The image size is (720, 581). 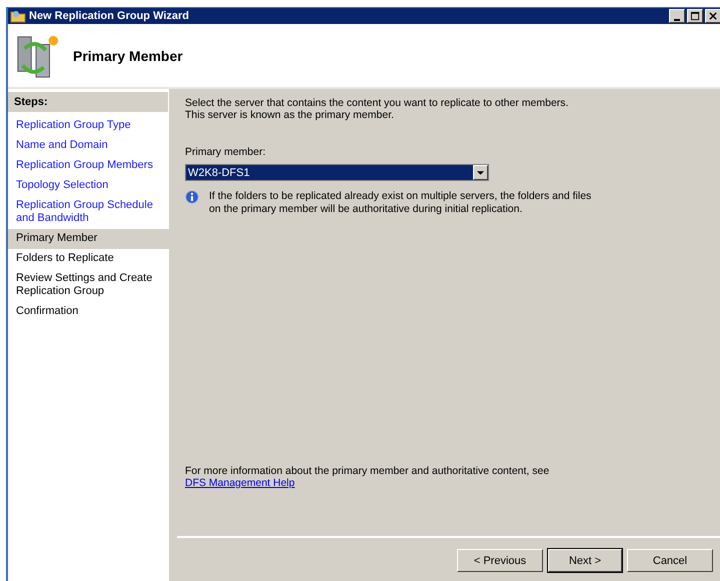 I want to click on more-info-text: For more information about the primary member and authoritative content, see, so click(x=367, y=471).